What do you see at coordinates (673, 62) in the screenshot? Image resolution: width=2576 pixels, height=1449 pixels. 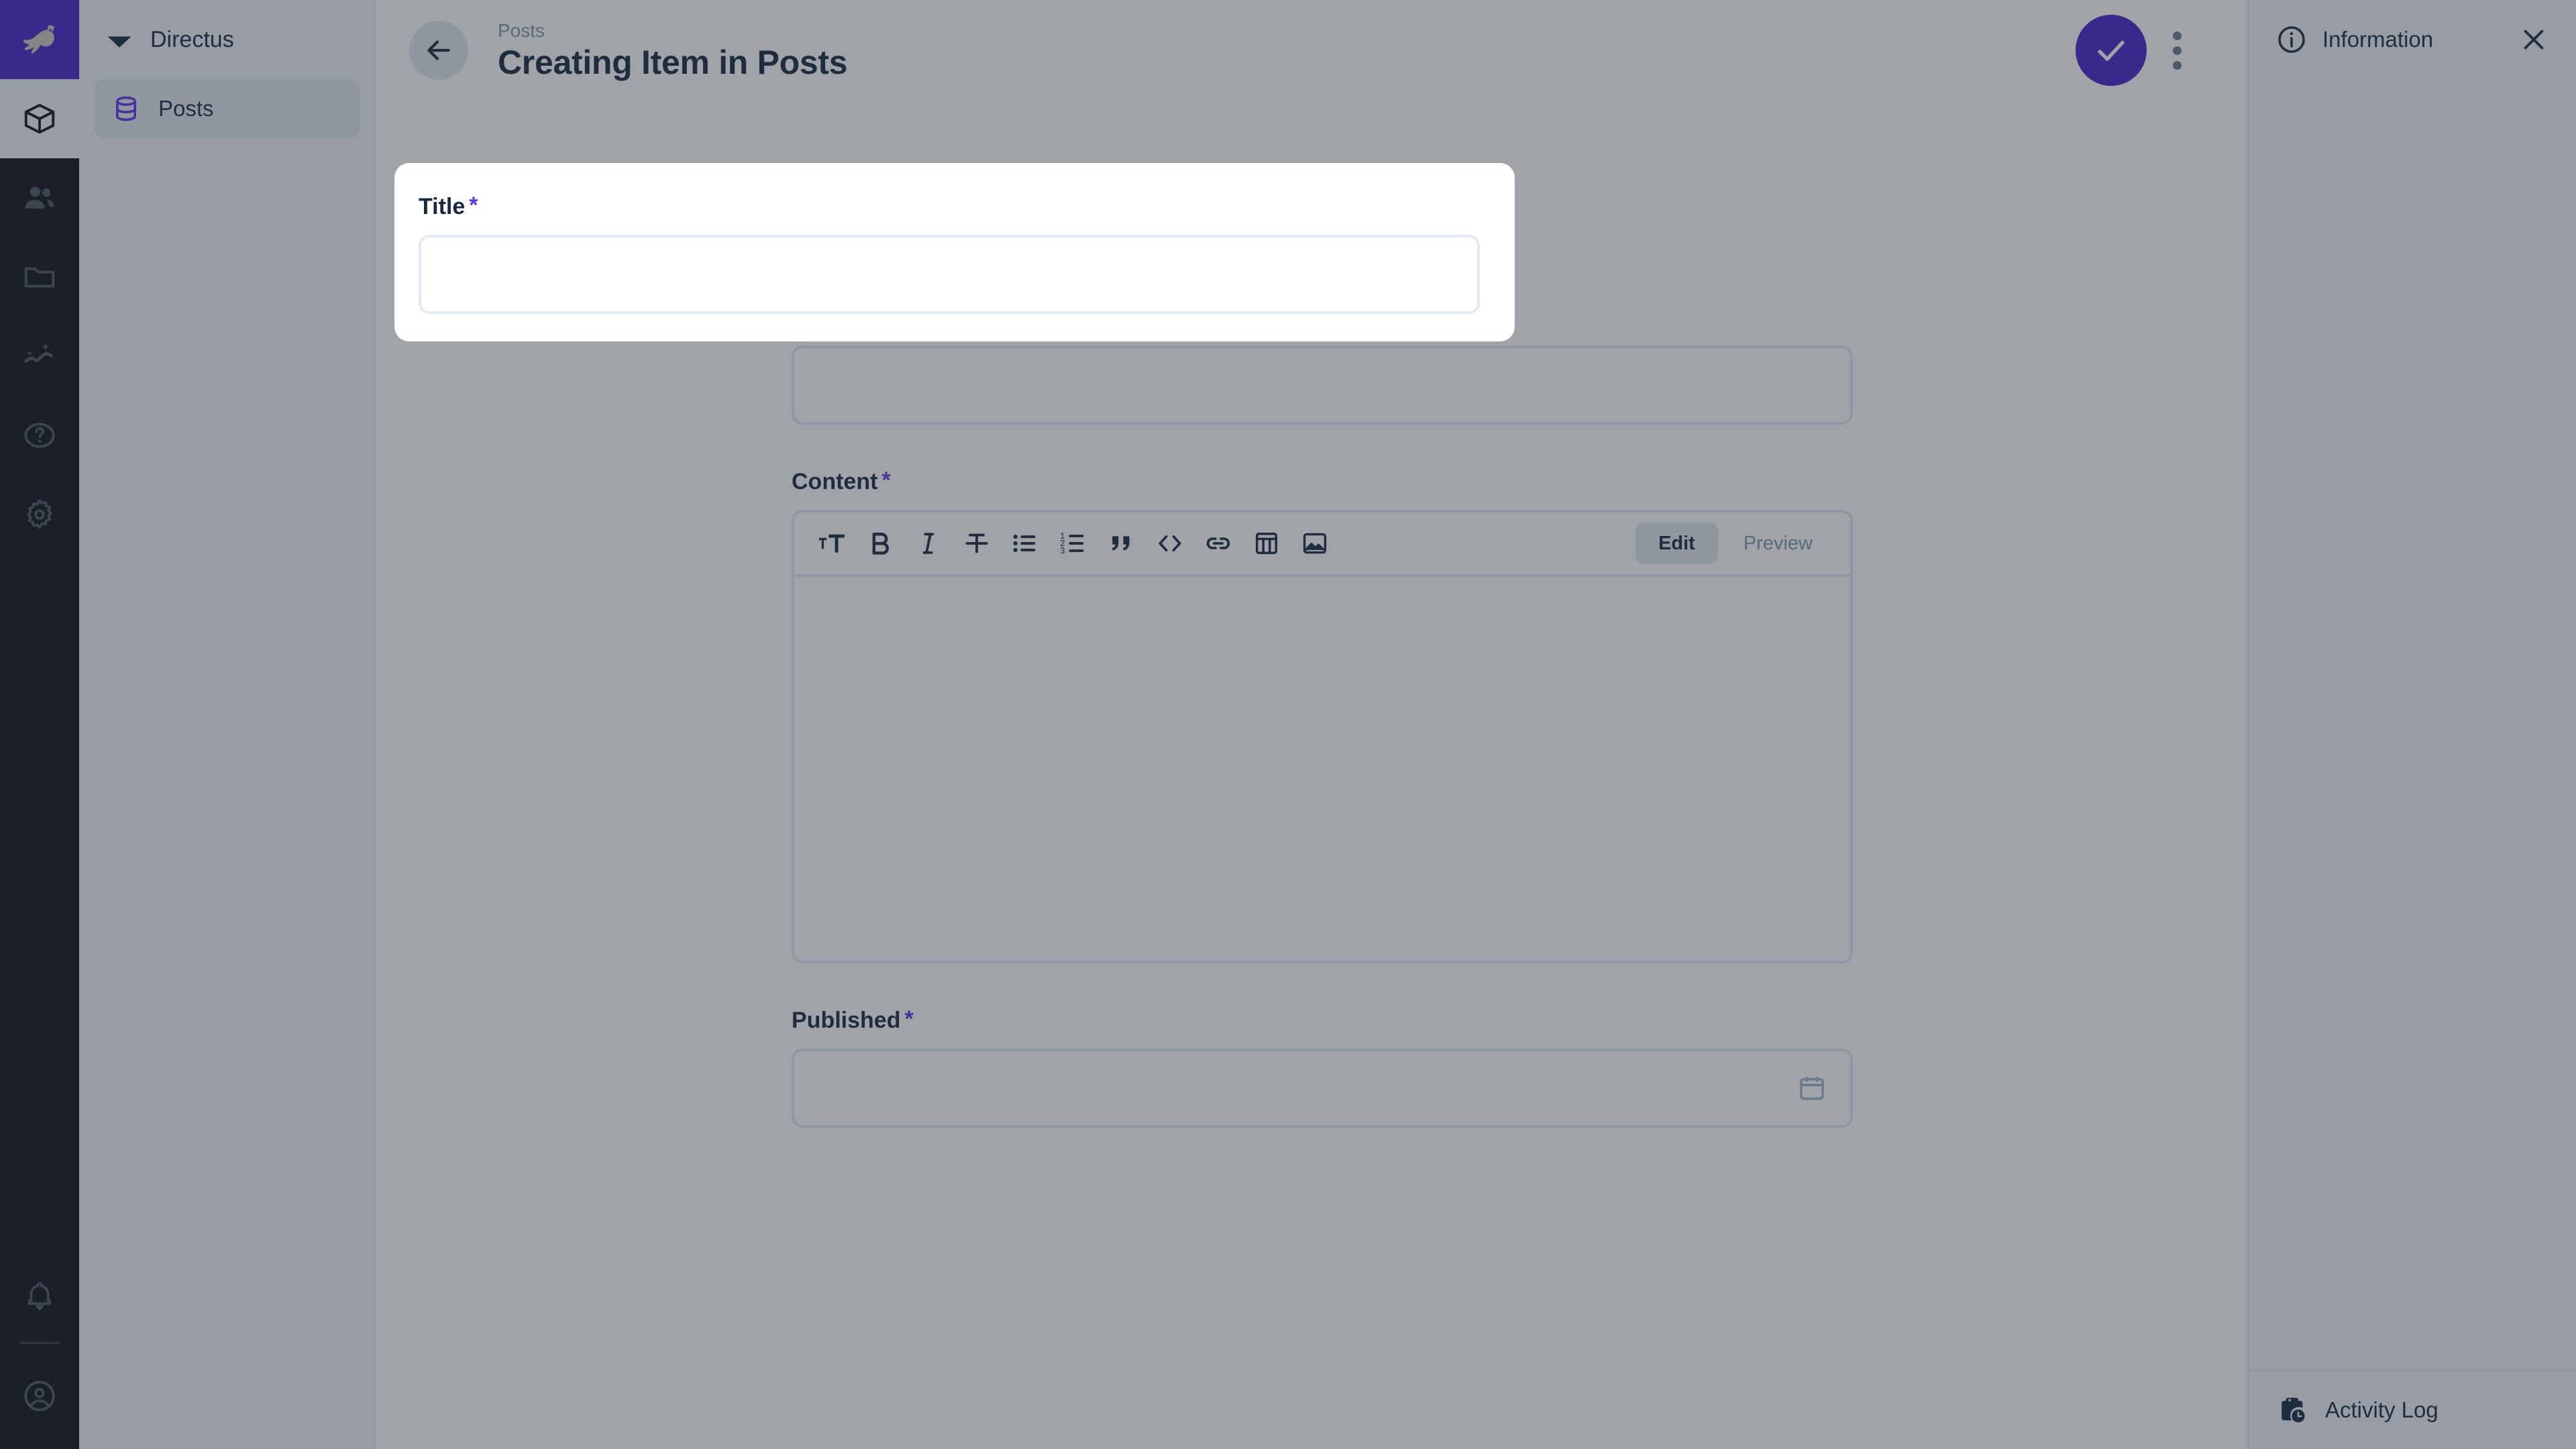 I see `page-title: Creating Item in Posts` at bounding box center [673, 62].